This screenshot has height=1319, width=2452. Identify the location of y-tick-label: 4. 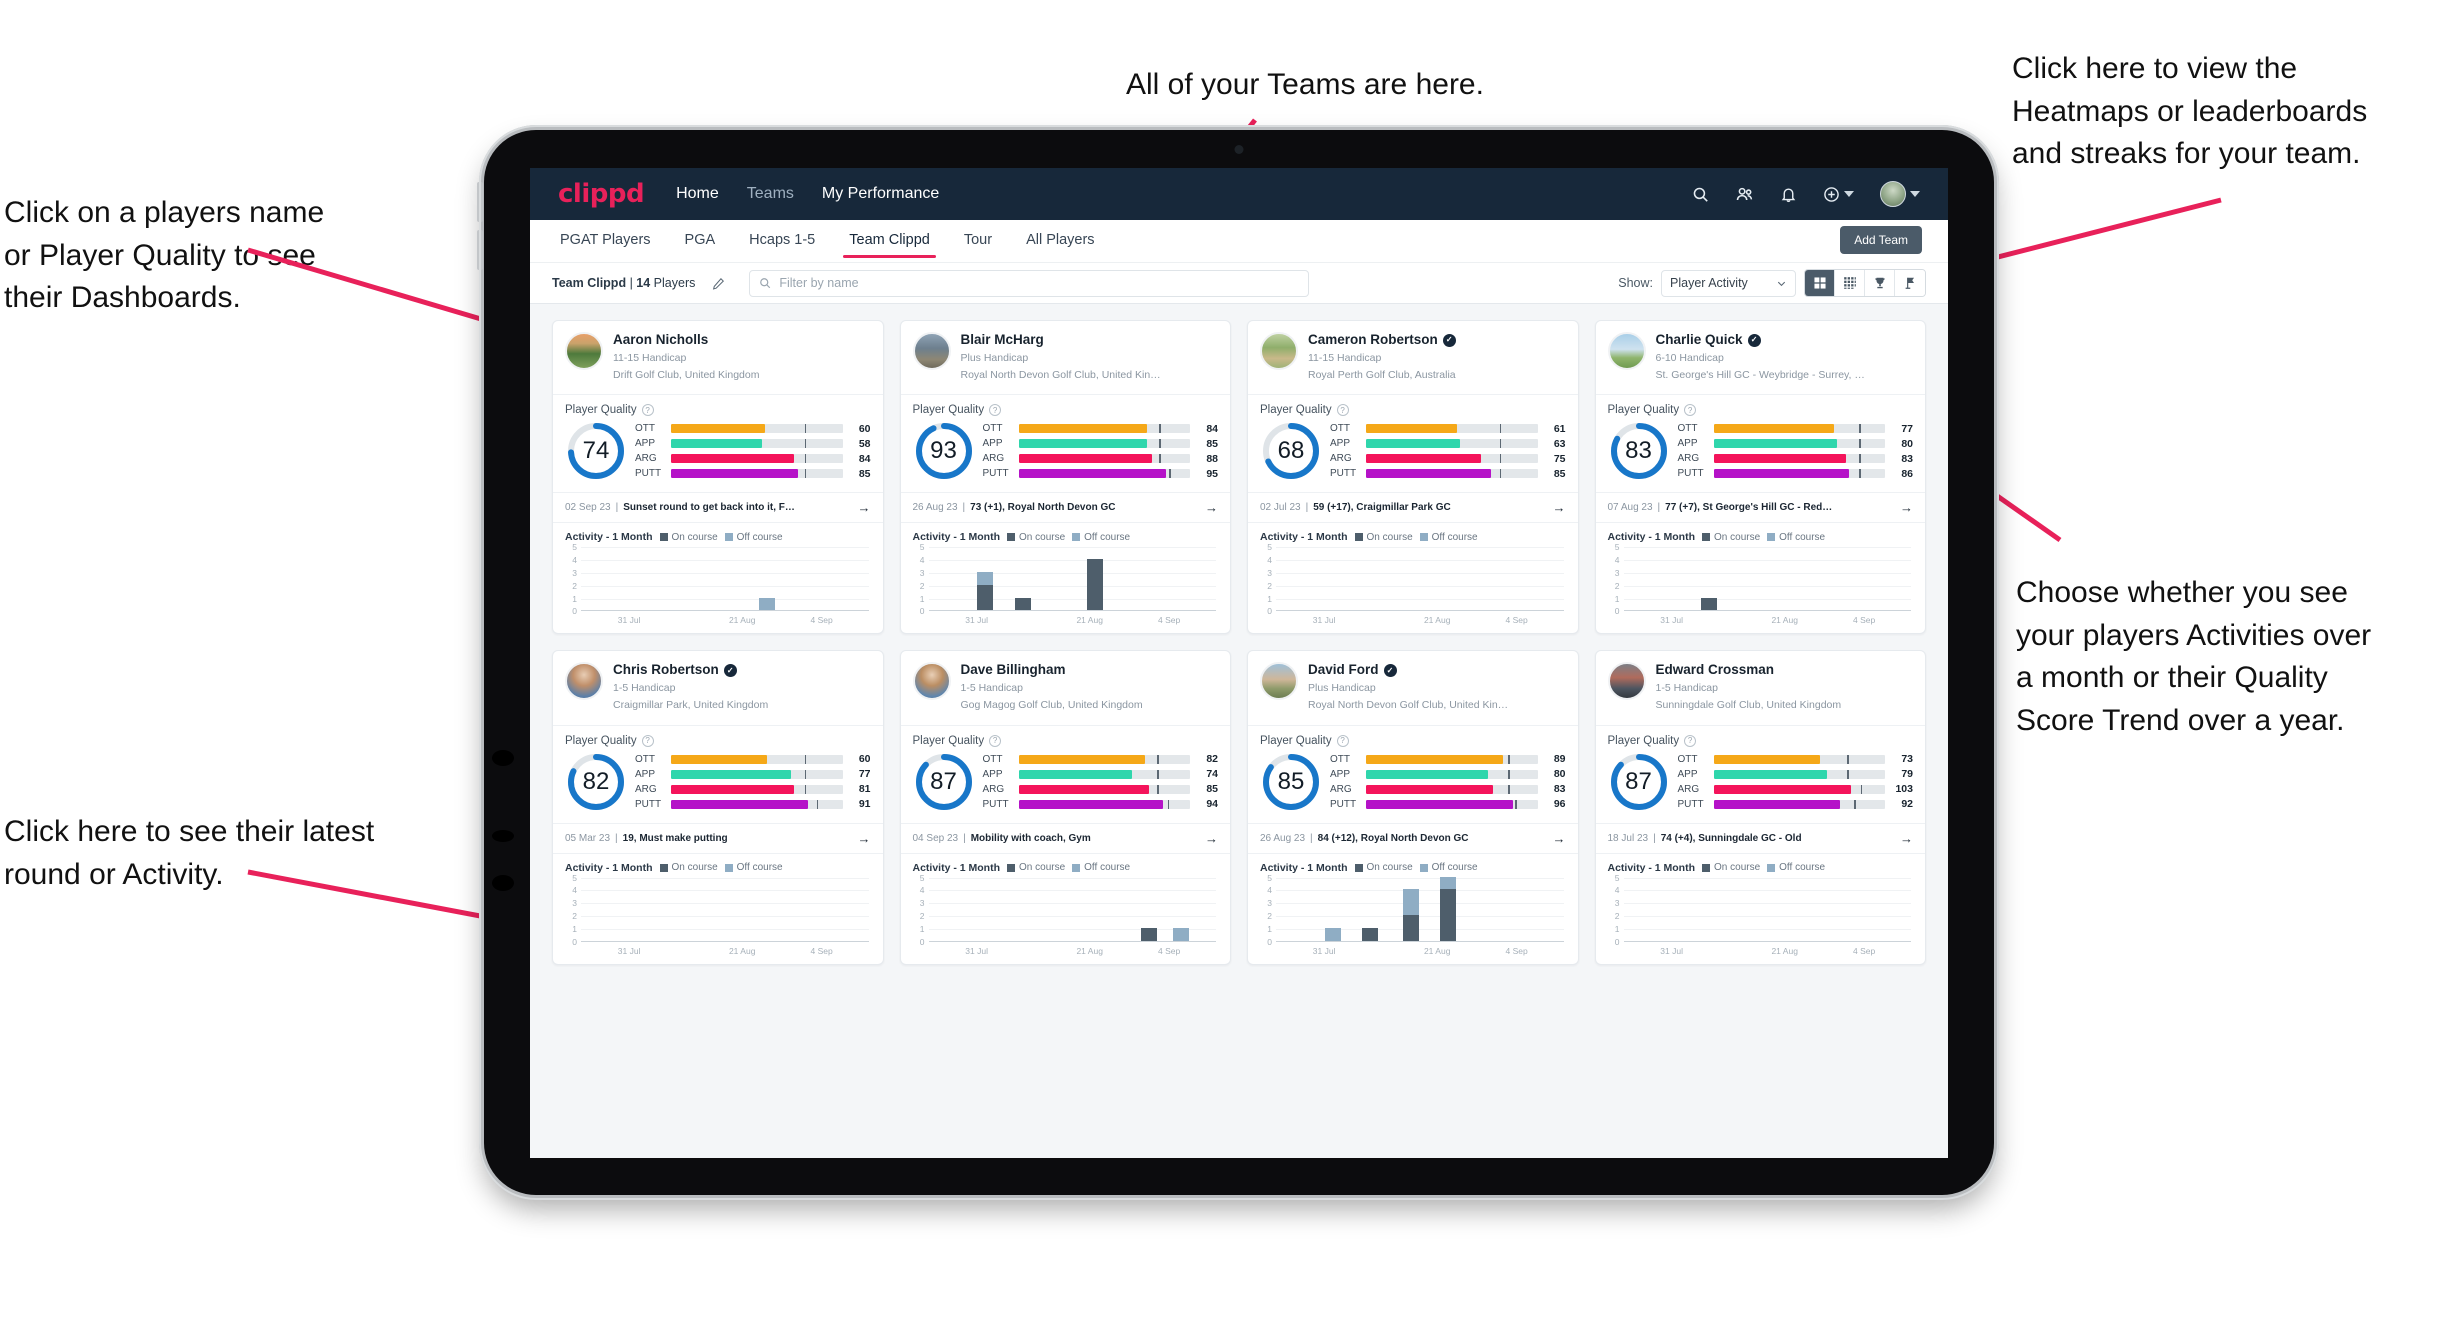
(1269, 560).